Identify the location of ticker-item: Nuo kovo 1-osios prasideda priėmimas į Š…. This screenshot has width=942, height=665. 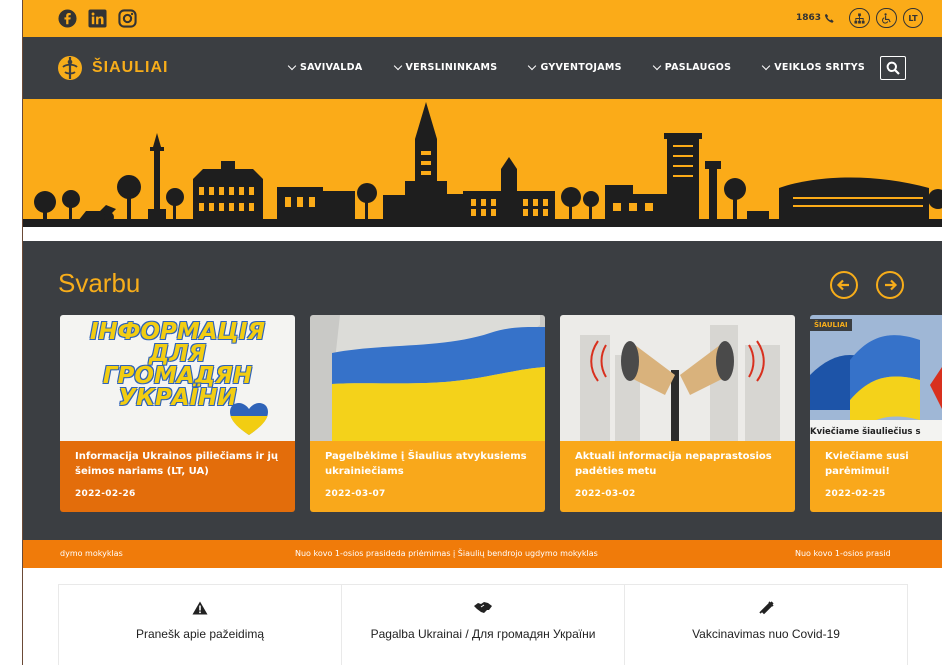
(446, 553).